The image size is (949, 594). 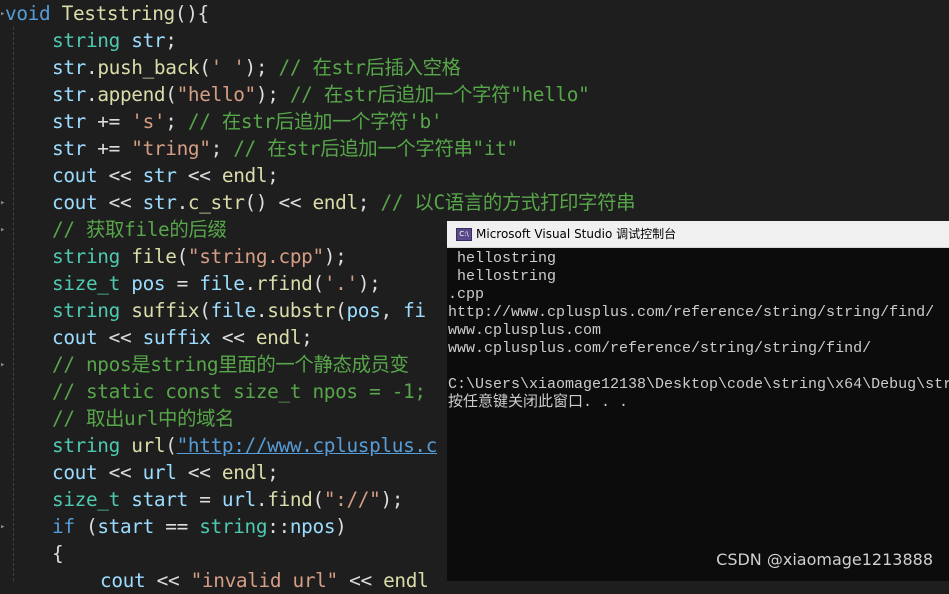 I want to click on code-line: if (start == string::npos), so click(x=199, y=526).